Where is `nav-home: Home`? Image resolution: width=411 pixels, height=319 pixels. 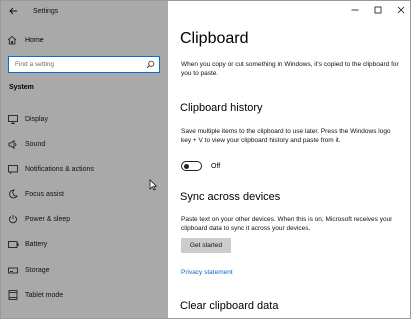
nav-home: Home is located at coordinates (25, 40).